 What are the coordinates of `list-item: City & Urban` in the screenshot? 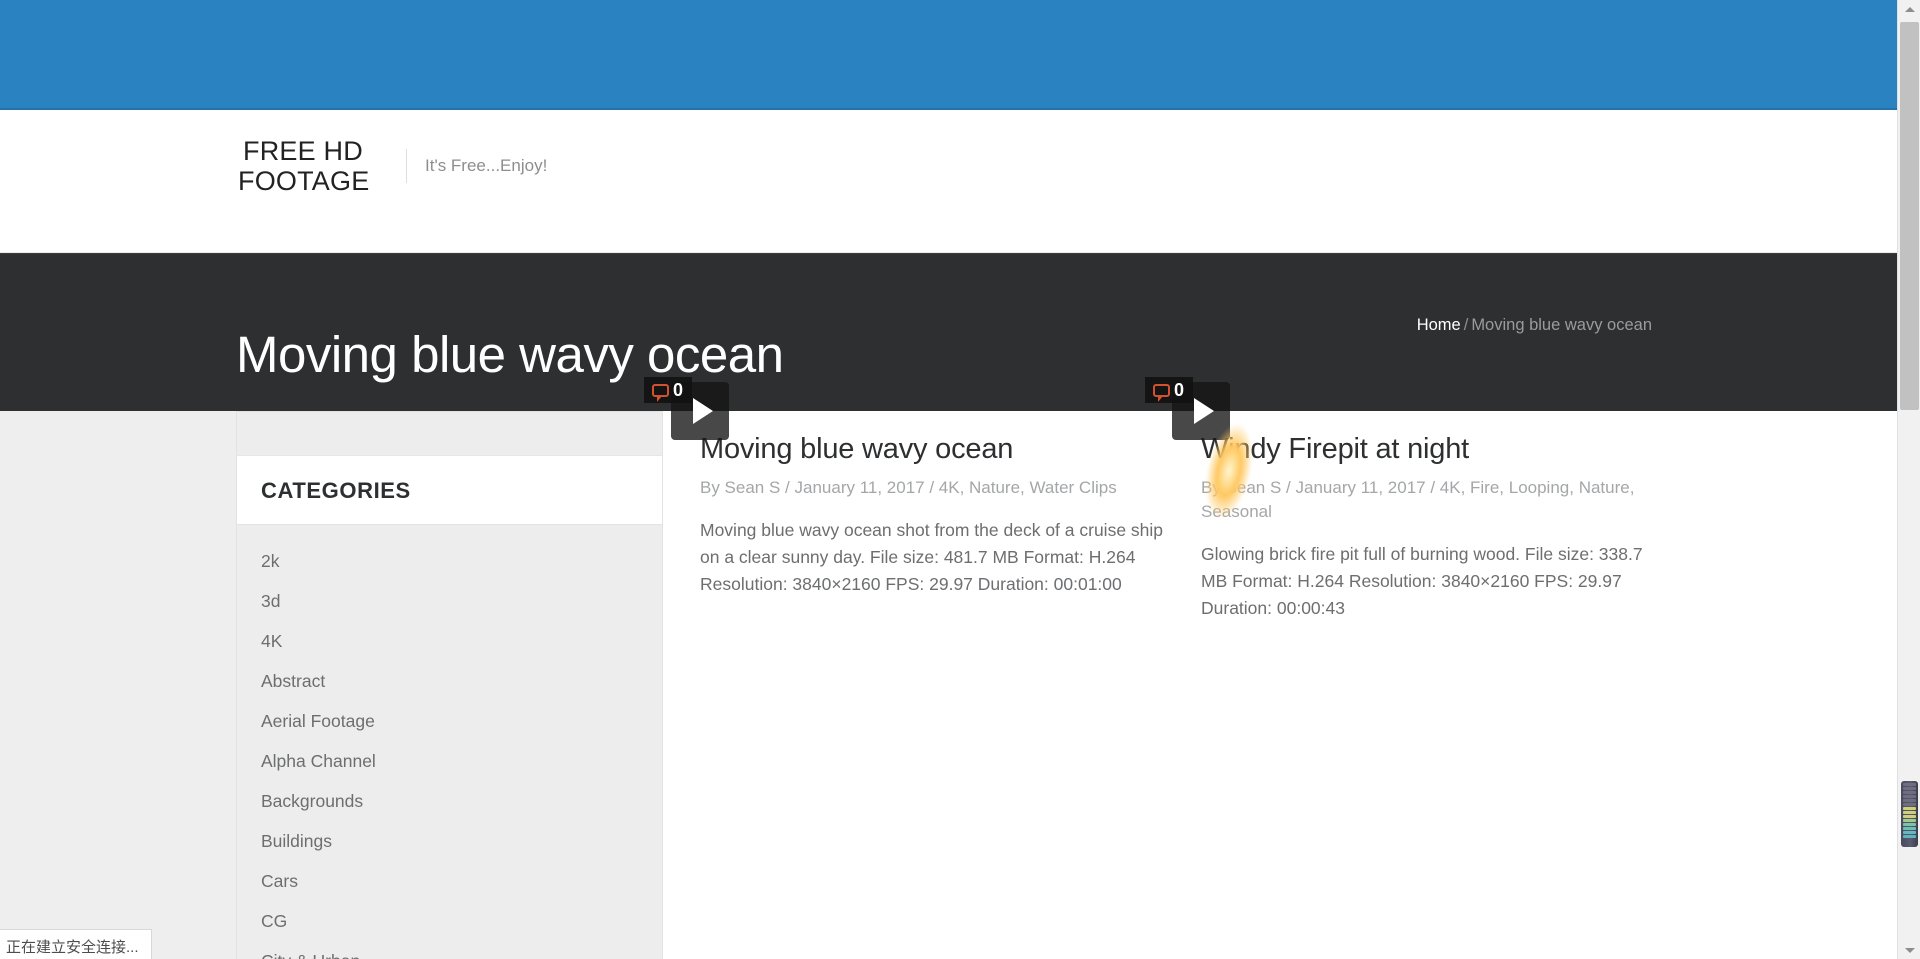 It's located at (449, 950).